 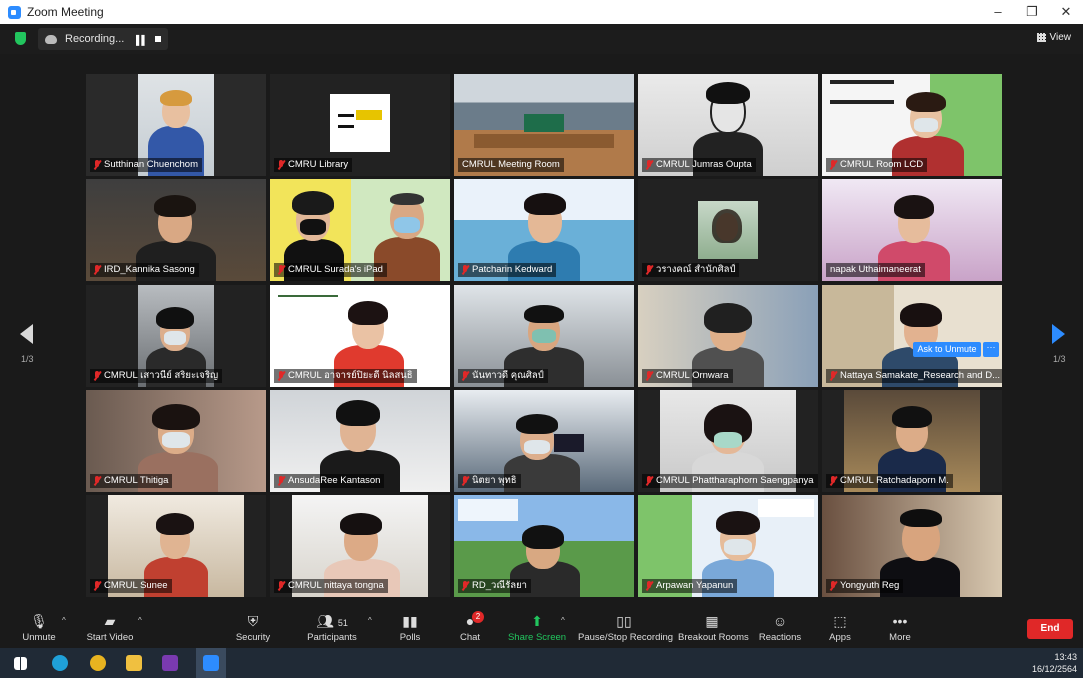 What do you see at coordinates (158, 39) in the screenshot?
I see `stop-recording-icon` at bounding box center [158, 39].